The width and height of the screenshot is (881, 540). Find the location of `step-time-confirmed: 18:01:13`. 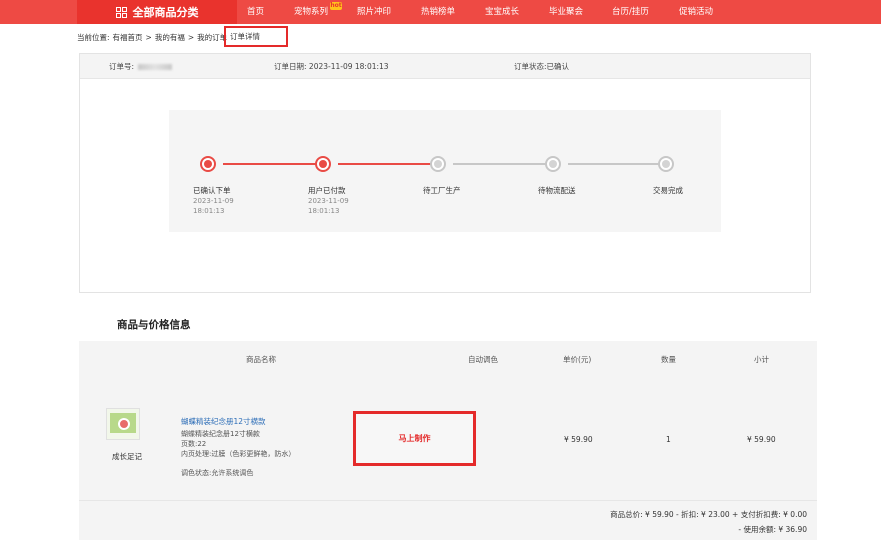

step-time-confirmed: 18:01:13 is located at coordinates (209, 211).